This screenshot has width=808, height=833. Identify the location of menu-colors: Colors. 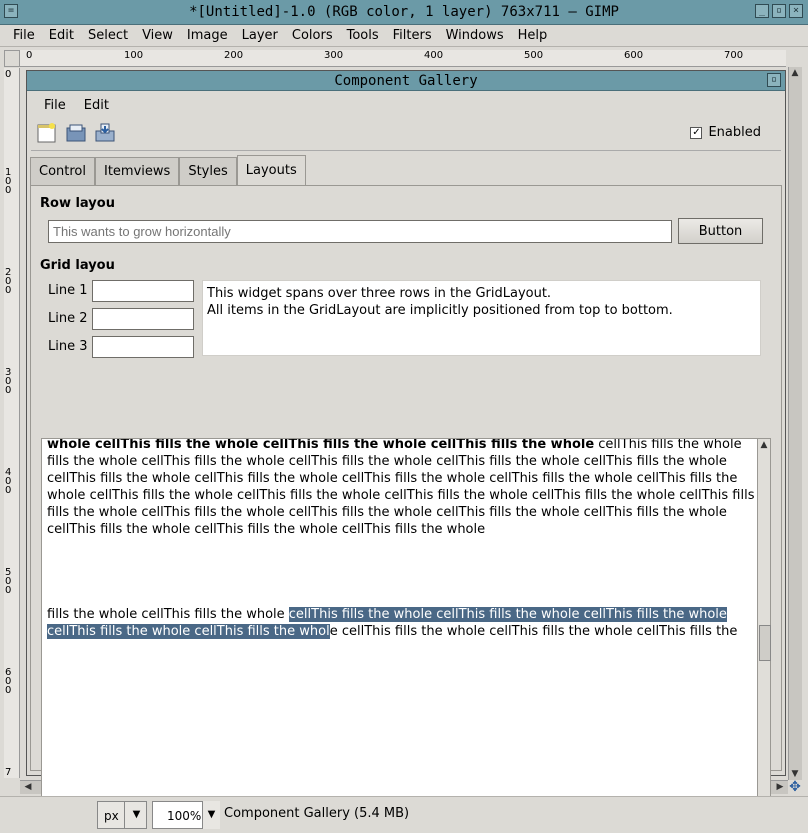
(312, 35).